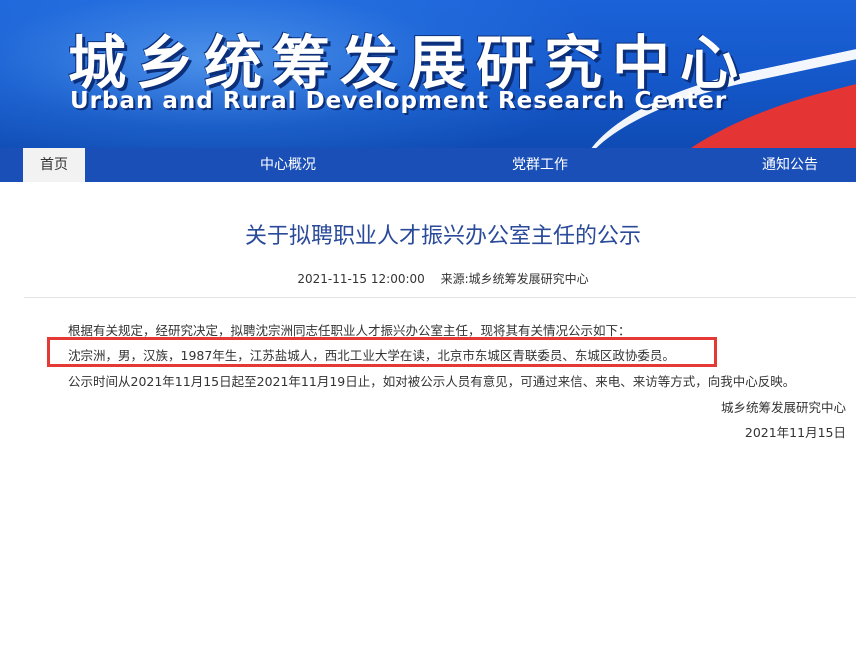  What do you see at coordinates (428, 165) in the screenshot?
I see `main-nav: 首页 中心概况 党群工作 通知公告` at bounding box center [428, 165].